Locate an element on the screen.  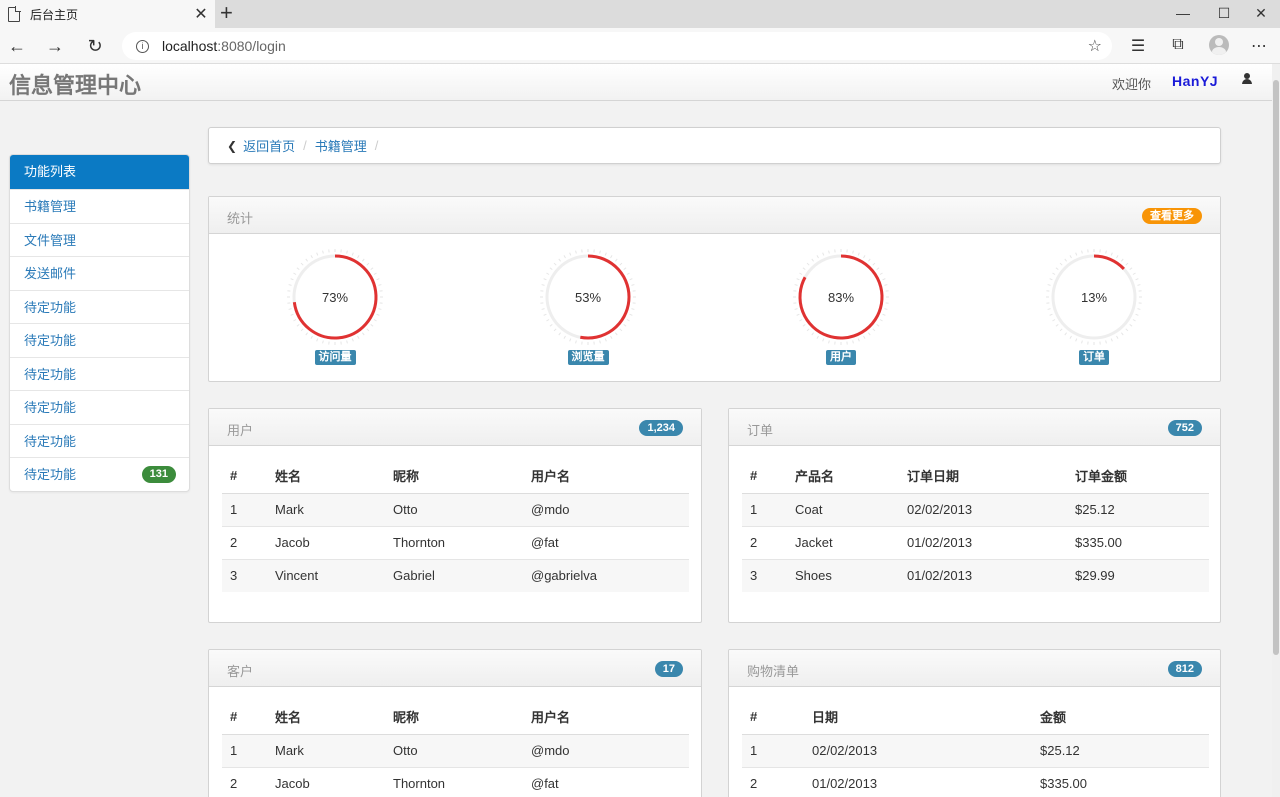
favorites-list-icon: ☰ is located at coordinates (1138, 46).